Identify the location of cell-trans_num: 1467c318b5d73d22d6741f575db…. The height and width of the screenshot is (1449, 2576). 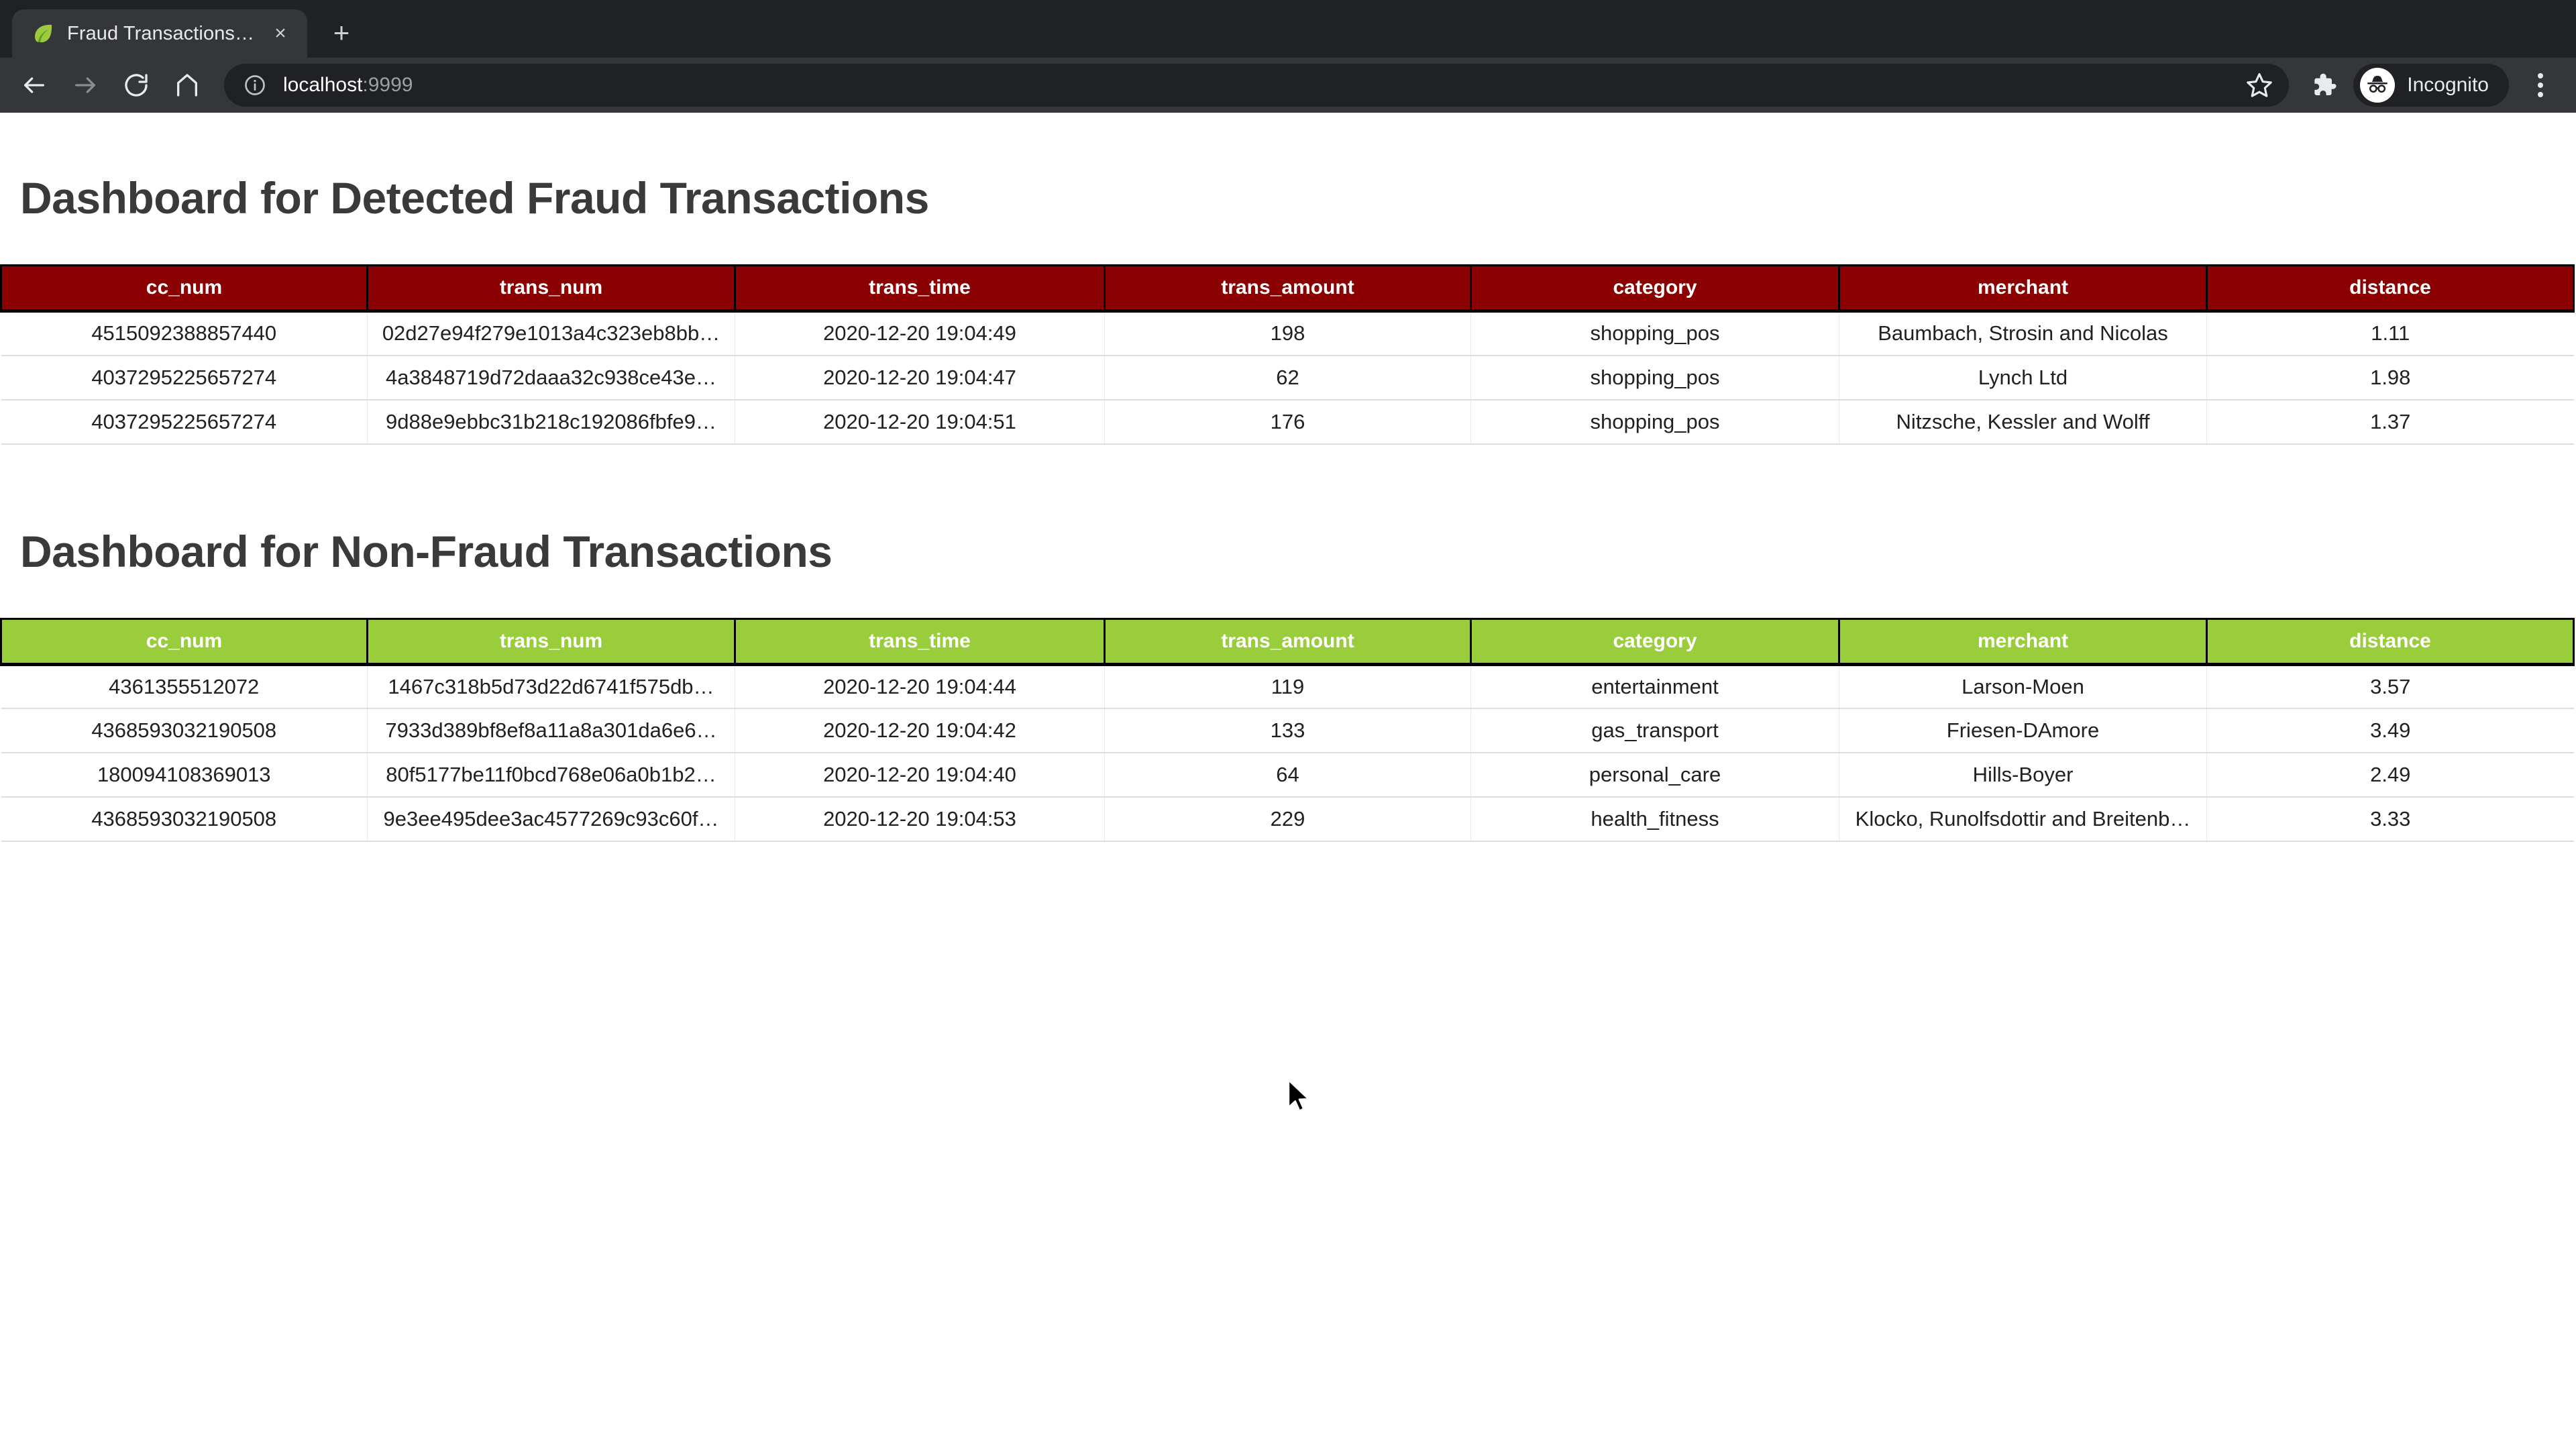
(551, 686).